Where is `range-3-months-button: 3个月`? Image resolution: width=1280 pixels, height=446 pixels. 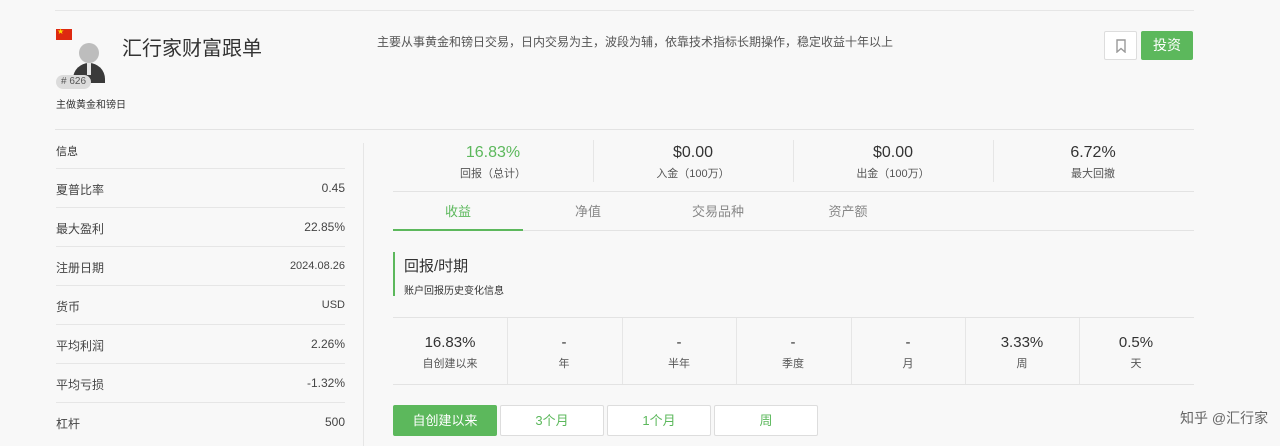
range-3-months-button: 3个月 is located at coordinates (552, 420).